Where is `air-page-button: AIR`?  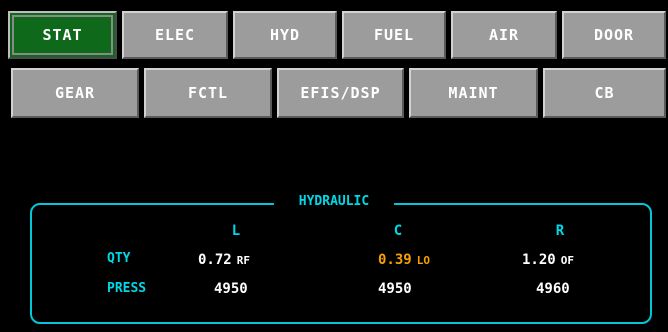
air-page-button: AIR is located at coordinates (504, 35).